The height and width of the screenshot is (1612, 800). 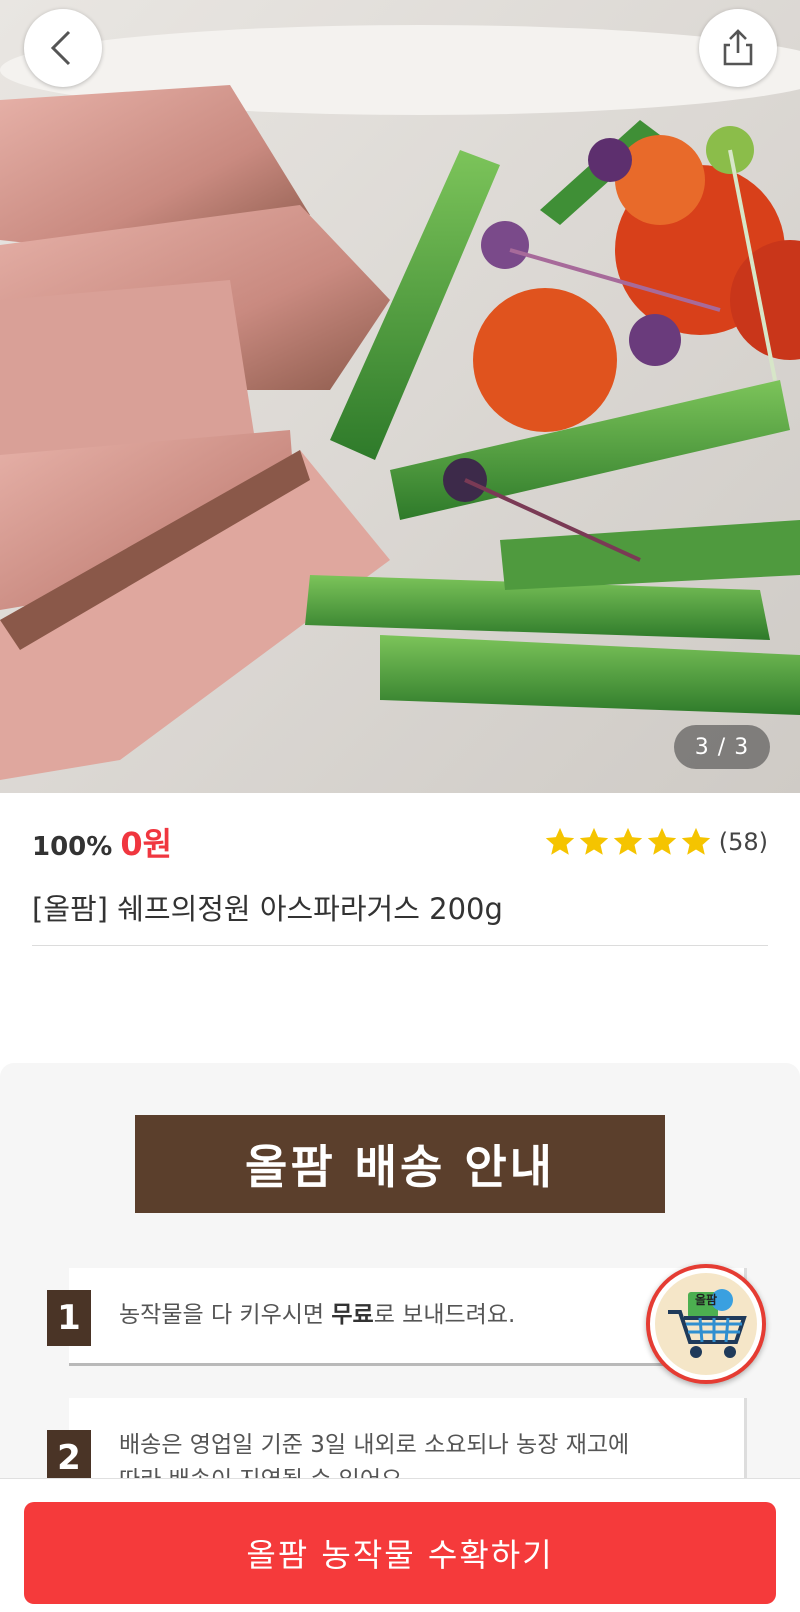 I want to click on shopping-cart-icon: 올팜, so click(x=707, y=1323).